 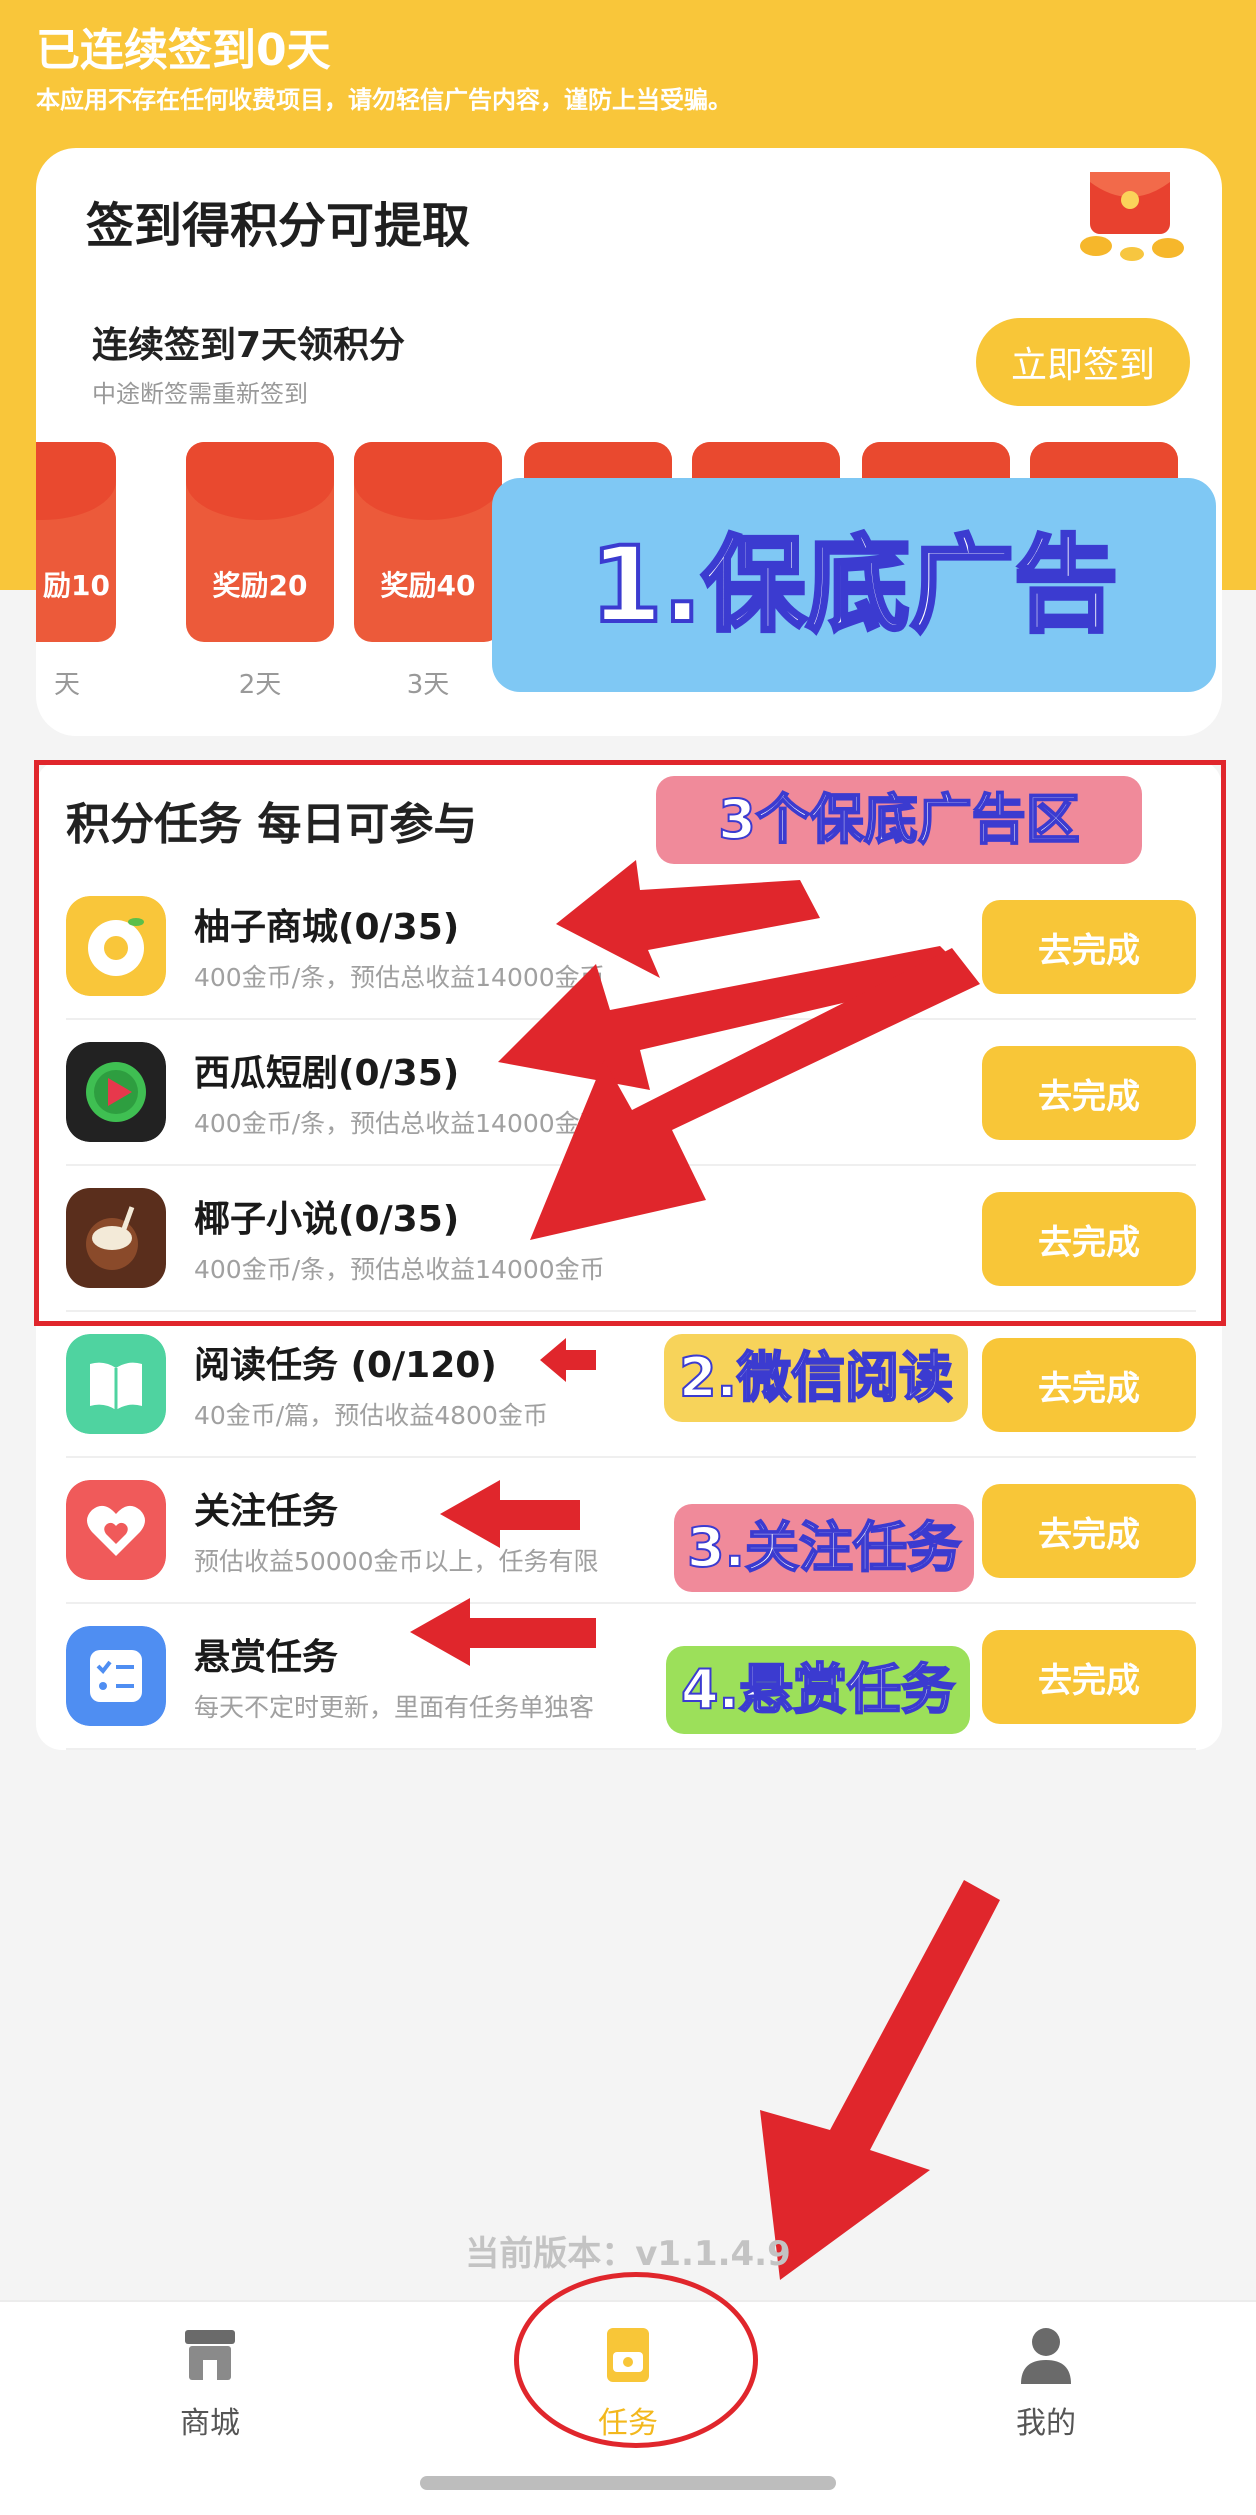 What do you see at coordinates (631, 1531) in the screenshot?
I see `task-row: 关注任务 预估收益50000金币以上，任务有限 去完成` at bounding box center [631, 1531].